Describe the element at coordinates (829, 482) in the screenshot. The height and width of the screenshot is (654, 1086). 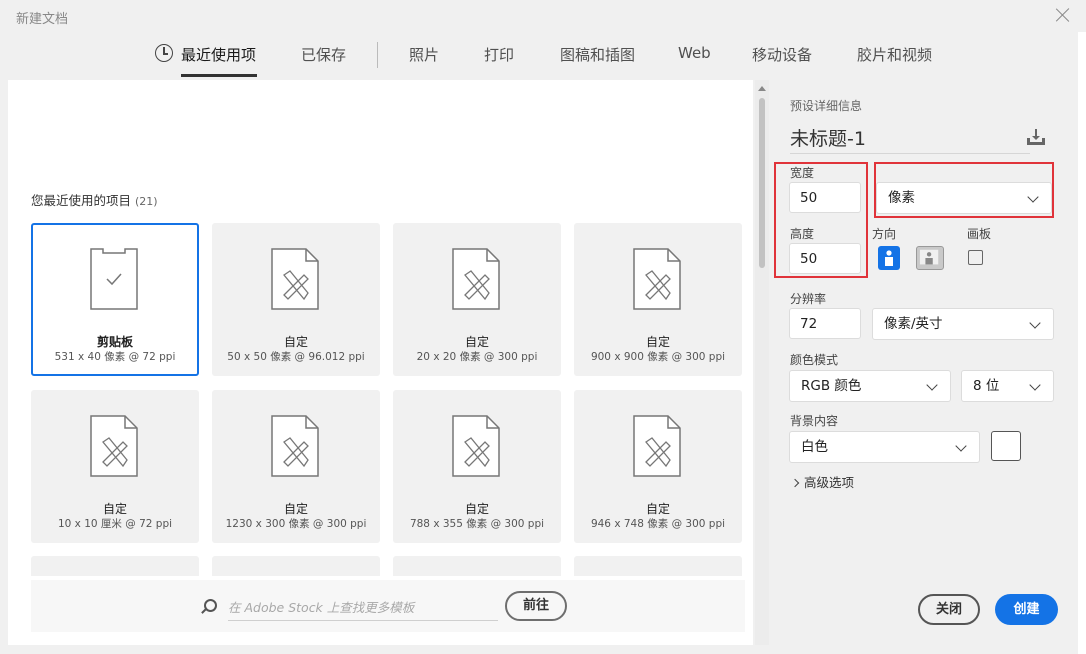
I see `advanced-options-label: 高级选项` at that location.